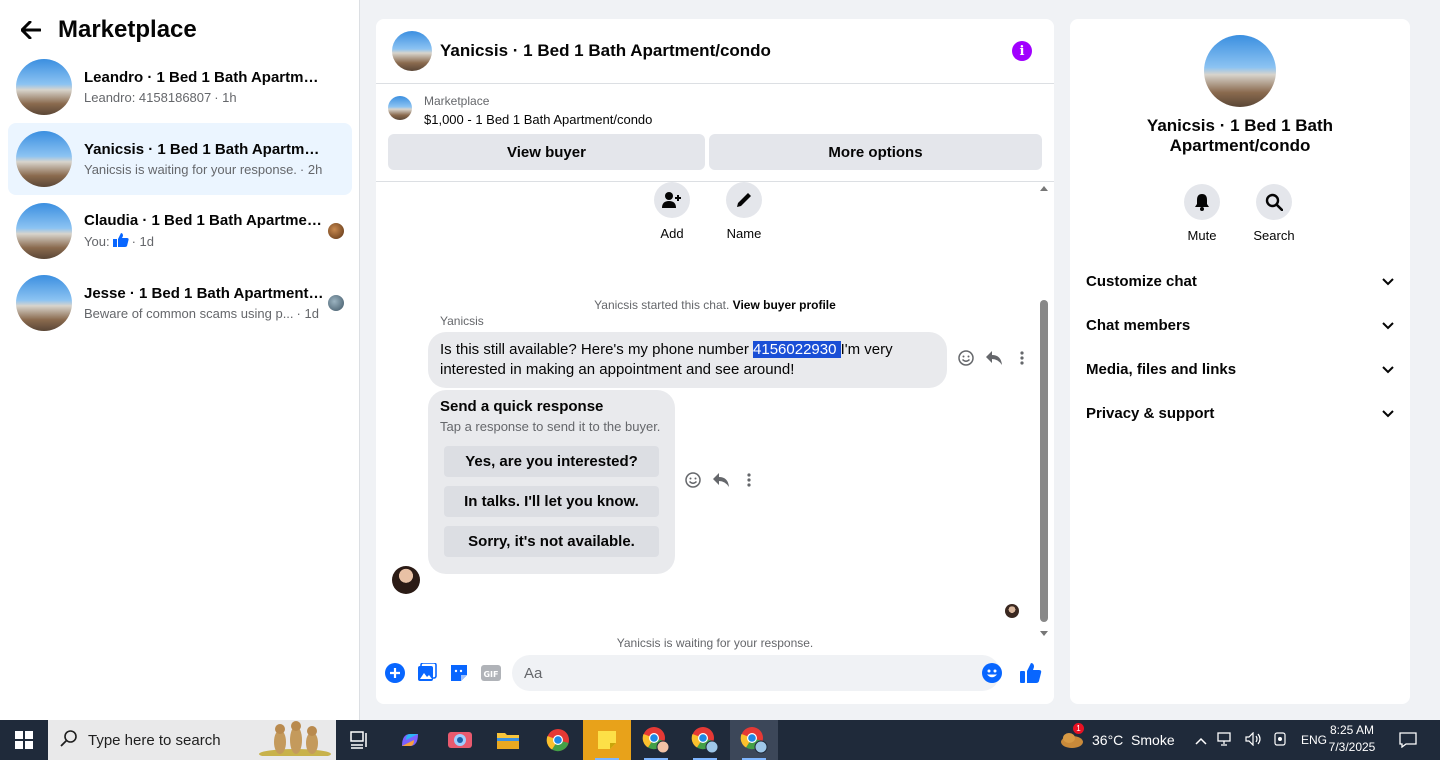  Describe the element at coordinates (538, 119) in the screenshot. I see `listing-price-title: $1,000 - 1 Bed 1 Bath Apartment/condo` at that location.